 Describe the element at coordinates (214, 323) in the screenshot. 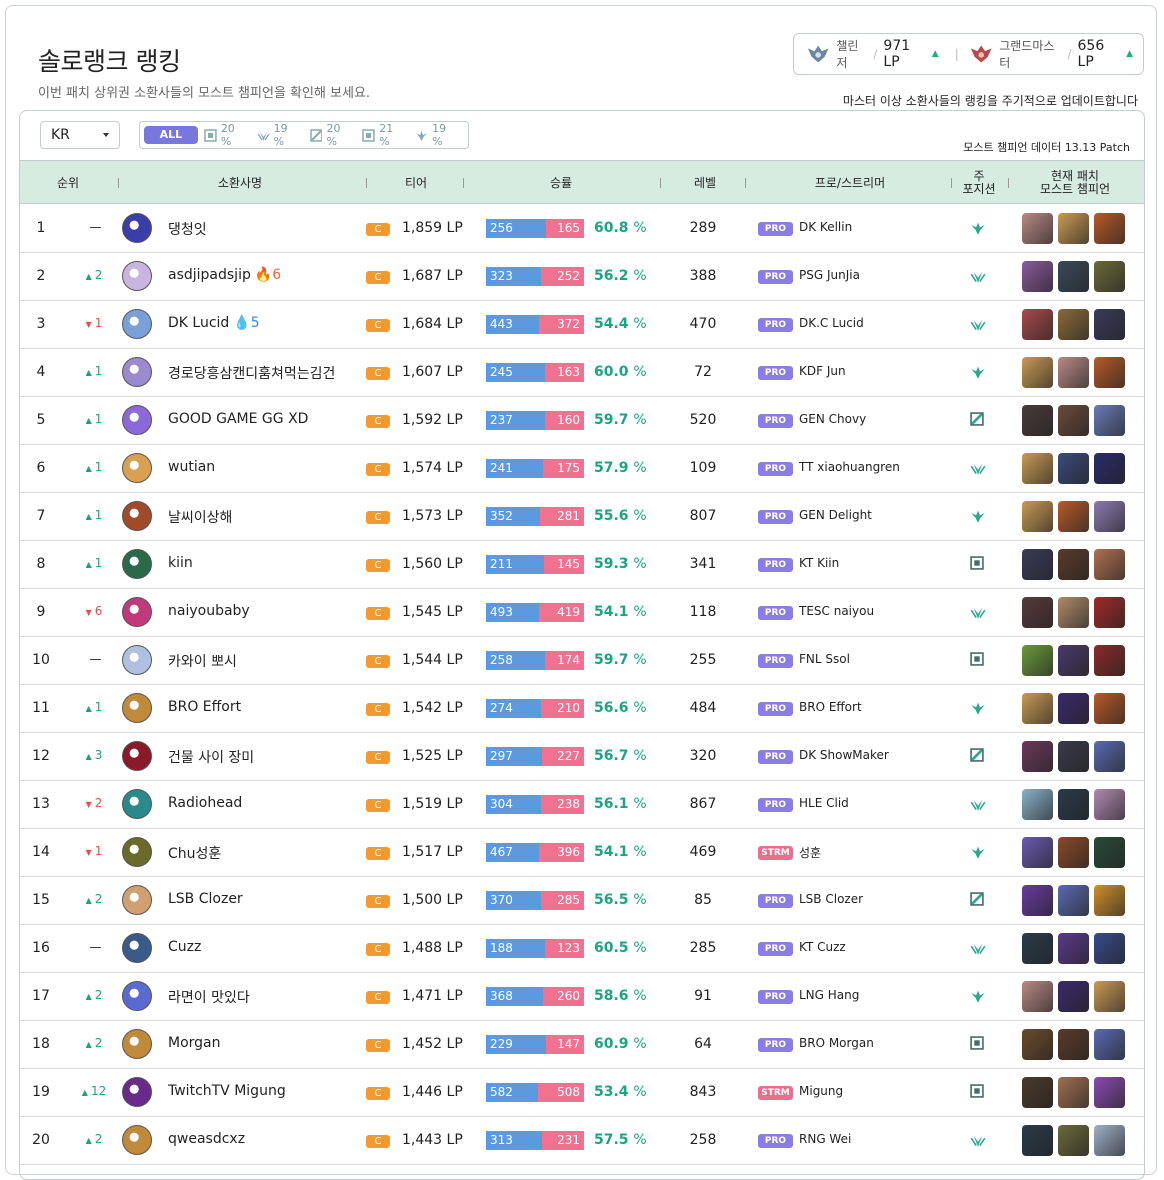

I see `summoner-name: DK Lucid 💧5` at that location.